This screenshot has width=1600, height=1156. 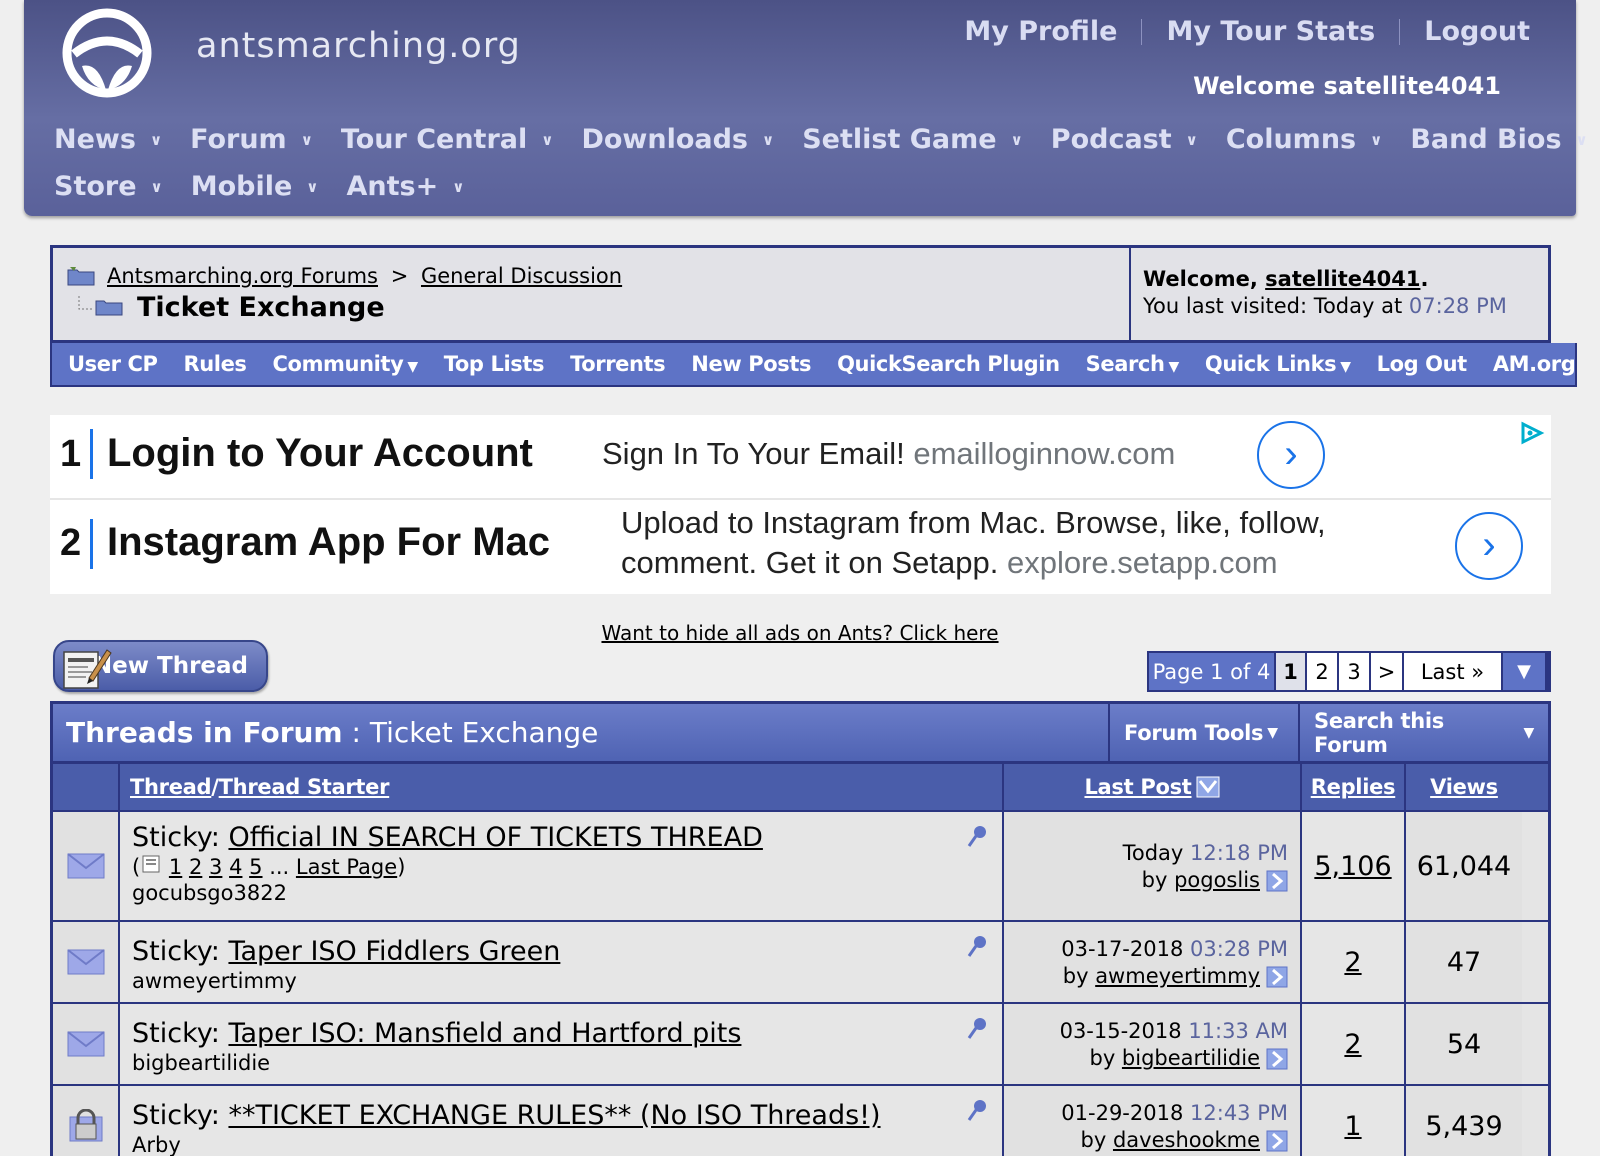 I want to click on sort-starter-link: Thread Starter, so click(x=304, y=787).